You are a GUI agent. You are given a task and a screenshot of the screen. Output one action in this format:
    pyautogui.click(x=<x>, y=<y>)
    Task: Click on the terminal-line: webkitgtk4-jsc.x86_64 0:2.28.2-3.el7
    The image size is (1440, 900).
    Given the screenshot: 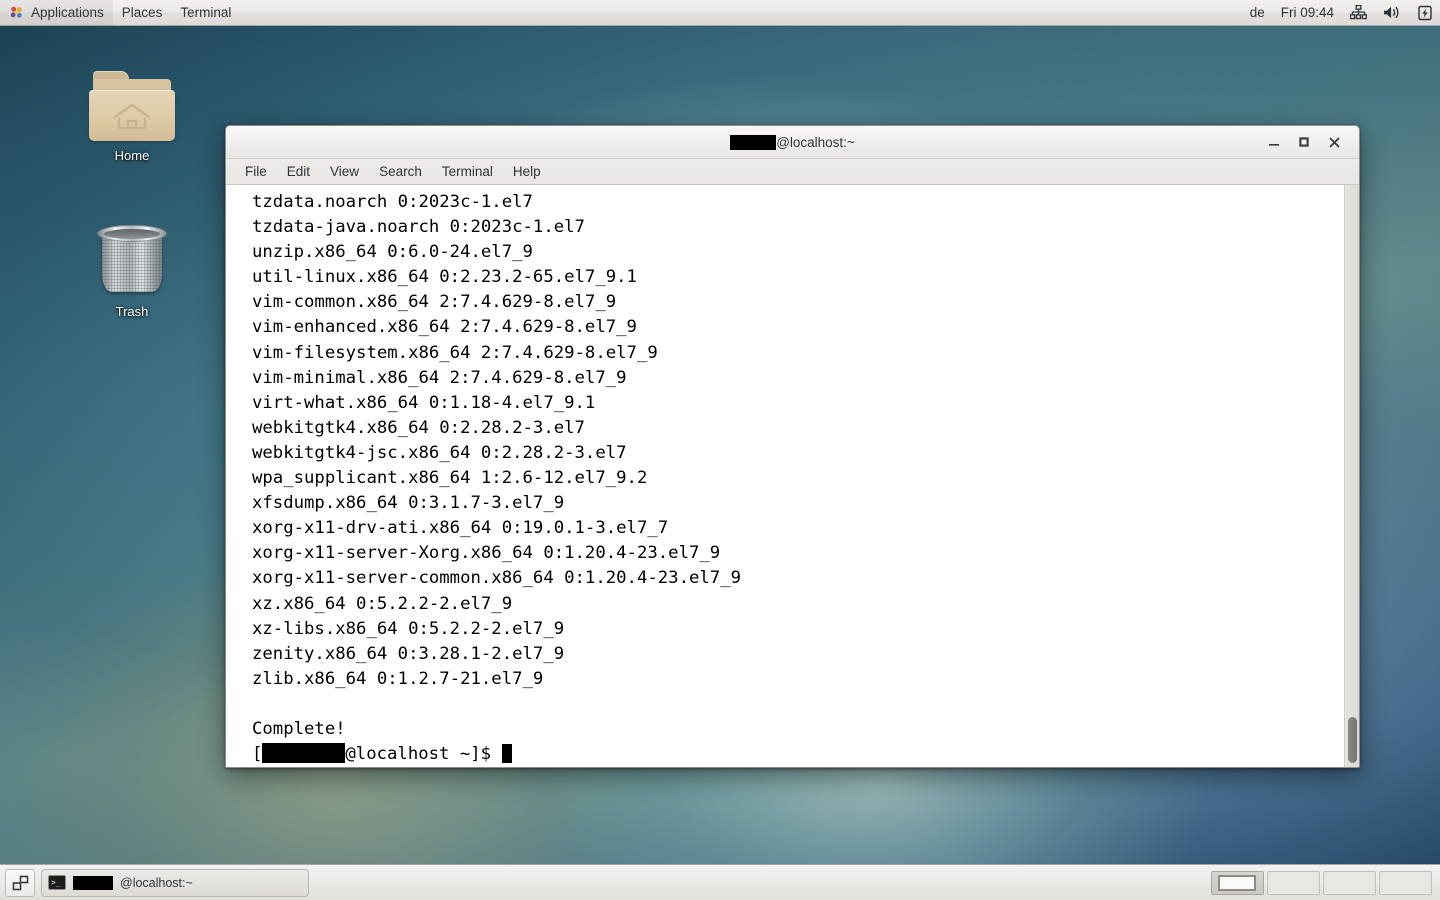 What is the action you would take?
    pyautogui.click(x=439, y=452)
    